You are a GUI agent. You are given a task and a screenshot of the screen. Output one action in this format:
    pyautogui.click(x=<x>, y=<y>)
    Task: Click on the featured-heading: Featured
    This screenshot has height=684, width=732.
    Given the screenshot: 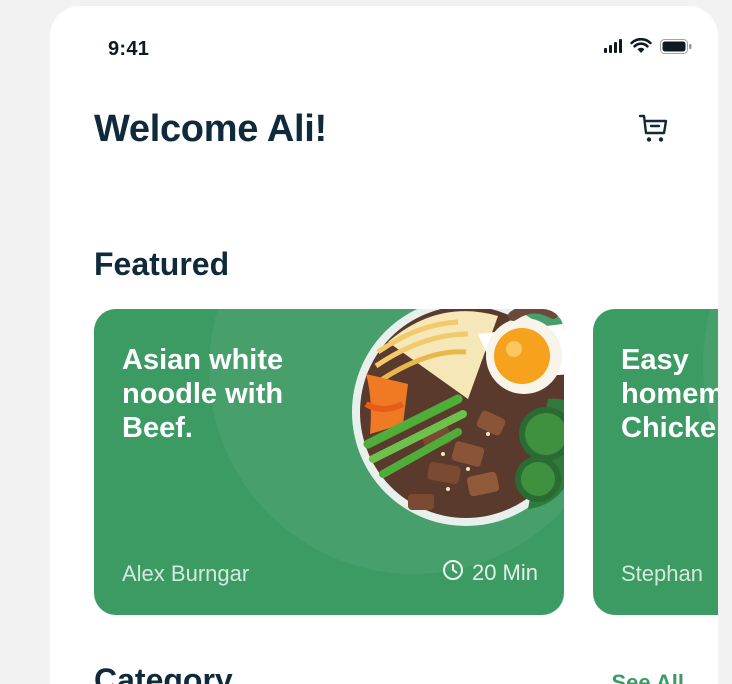 What is the action you would take?
    pyautogui.click(x=162, y=264)
    